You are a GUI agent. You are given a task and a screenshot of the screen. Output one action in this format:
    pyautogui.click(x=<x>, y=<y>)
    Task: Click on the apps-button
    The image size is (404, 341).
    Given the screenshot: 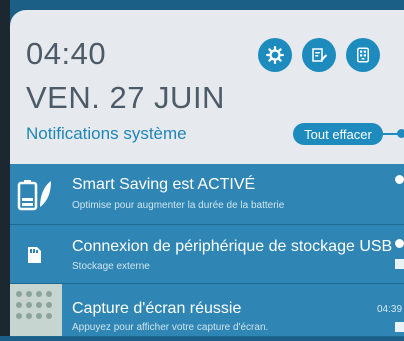 What is the action you would take?
    pyautogui.click(x=363, y=55)
    